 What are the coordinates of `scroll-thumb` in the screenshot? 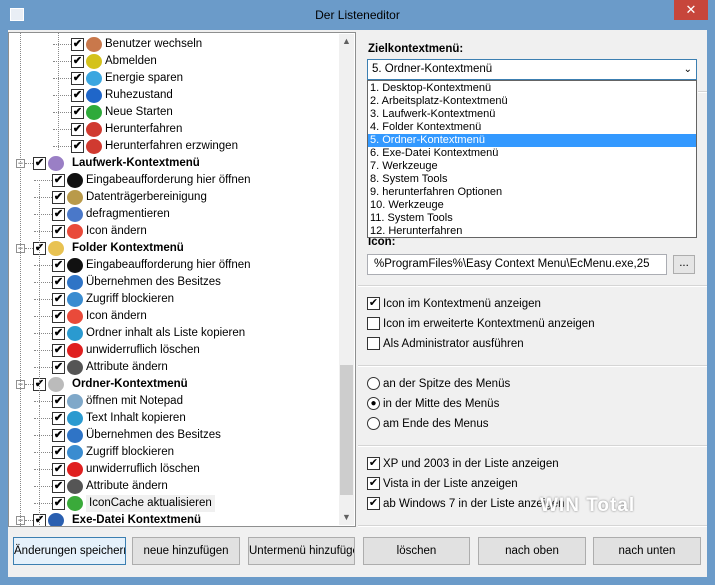 It's located at (346, 430).